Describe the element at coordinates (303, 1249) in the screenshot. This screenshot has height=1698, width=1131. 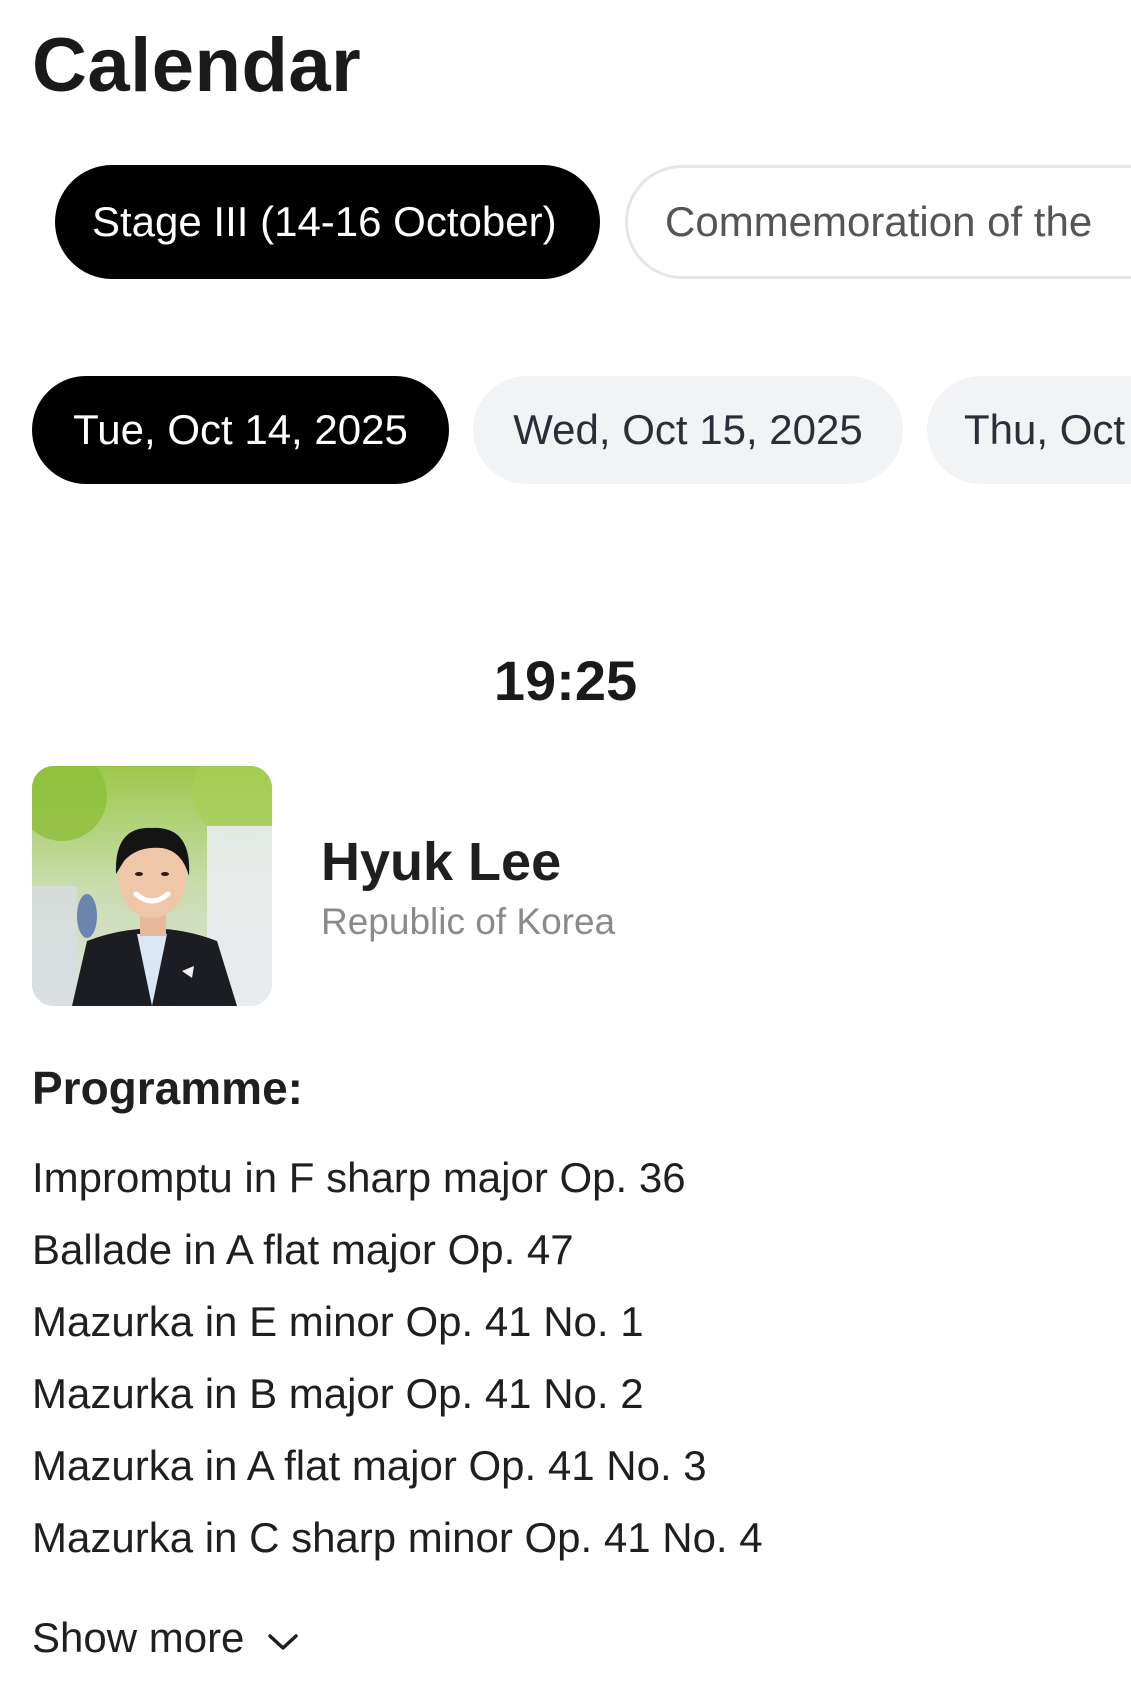
I see `programme-item: Ballade in A flat major Op. 47` at that location.